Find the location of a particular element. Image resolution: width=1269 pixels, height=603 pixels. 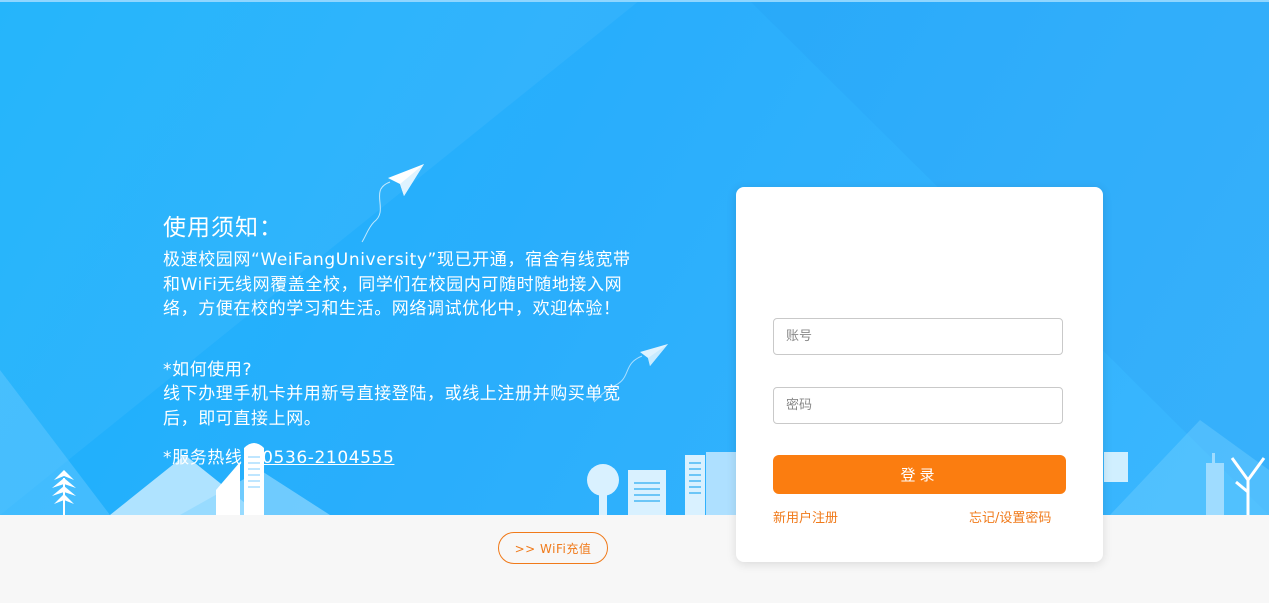

wifi-recharge-button: >> WiFi充值 is located at coordinates (553, 548).